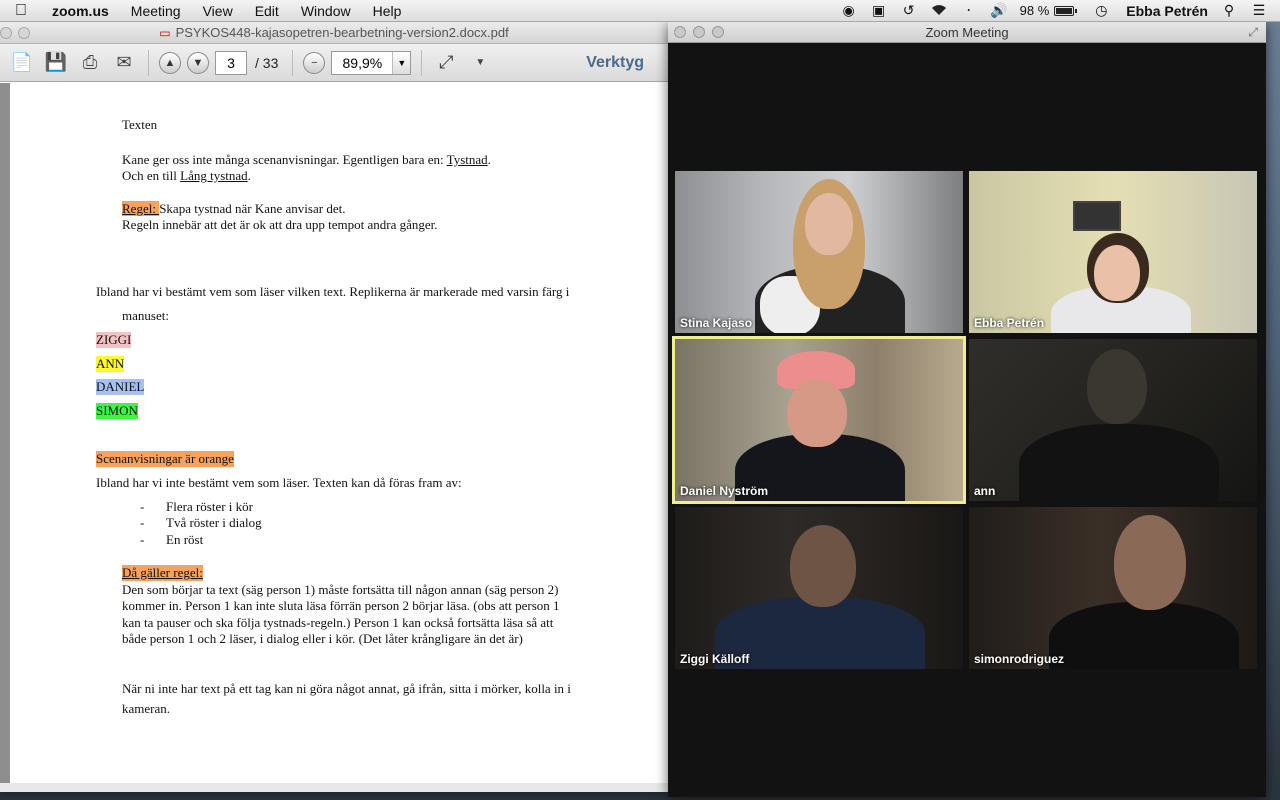 The height and width of the screenshot is (800, 1280). I want to click on participant-name: ann, so click(985, 491).